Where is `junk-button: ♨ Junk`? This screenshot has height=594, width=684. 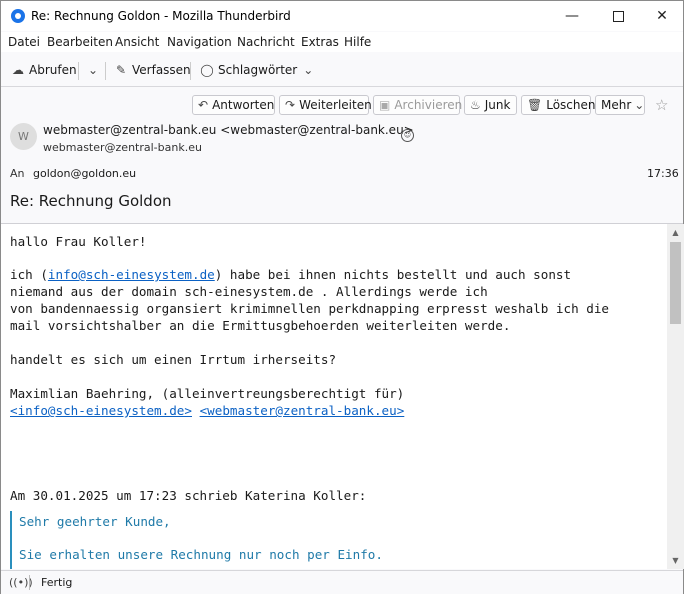
junk-button: ♨ Junk is located at coordinates (490, 105).